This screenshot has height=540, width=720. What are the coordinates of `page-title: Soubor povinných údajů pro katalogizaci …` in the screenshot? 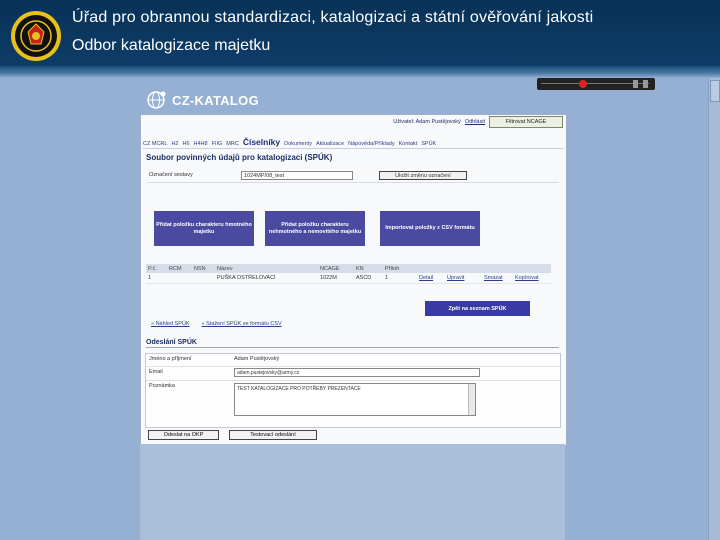 It's located at (239, 157).